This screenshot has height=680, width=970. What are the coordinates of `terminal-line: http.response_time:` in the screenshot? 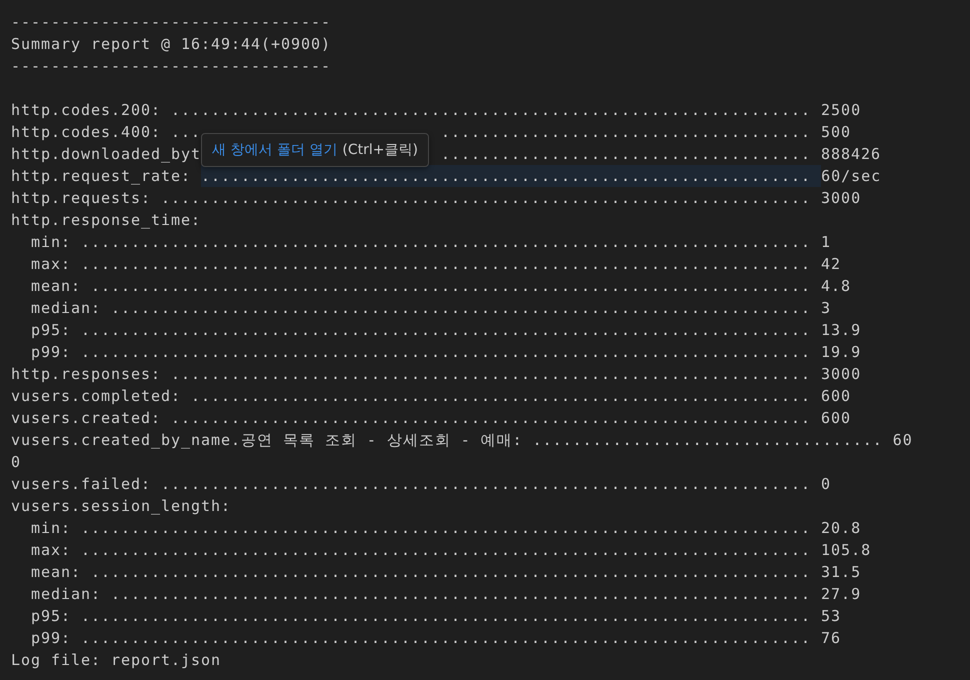 It's located at (106, 220).